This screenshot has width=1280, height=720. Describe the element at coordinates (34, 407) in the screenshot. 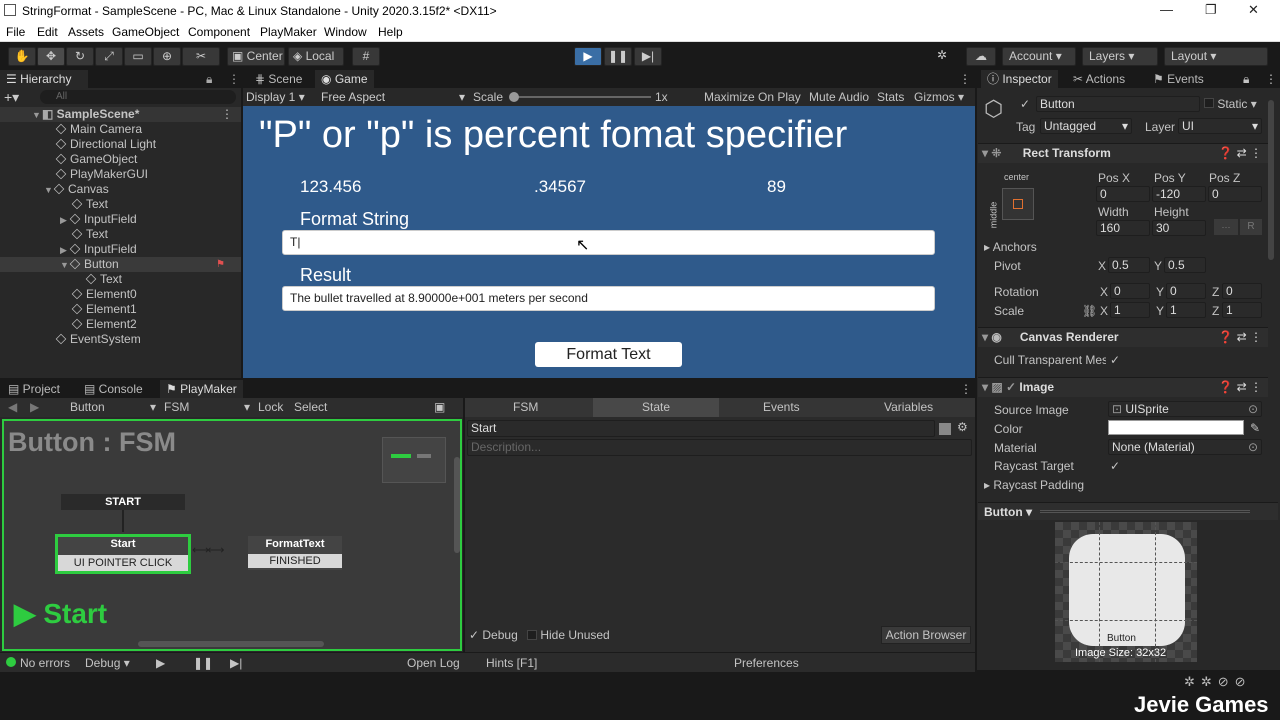

I see `forward-arrow-icon: ▶` at that location.